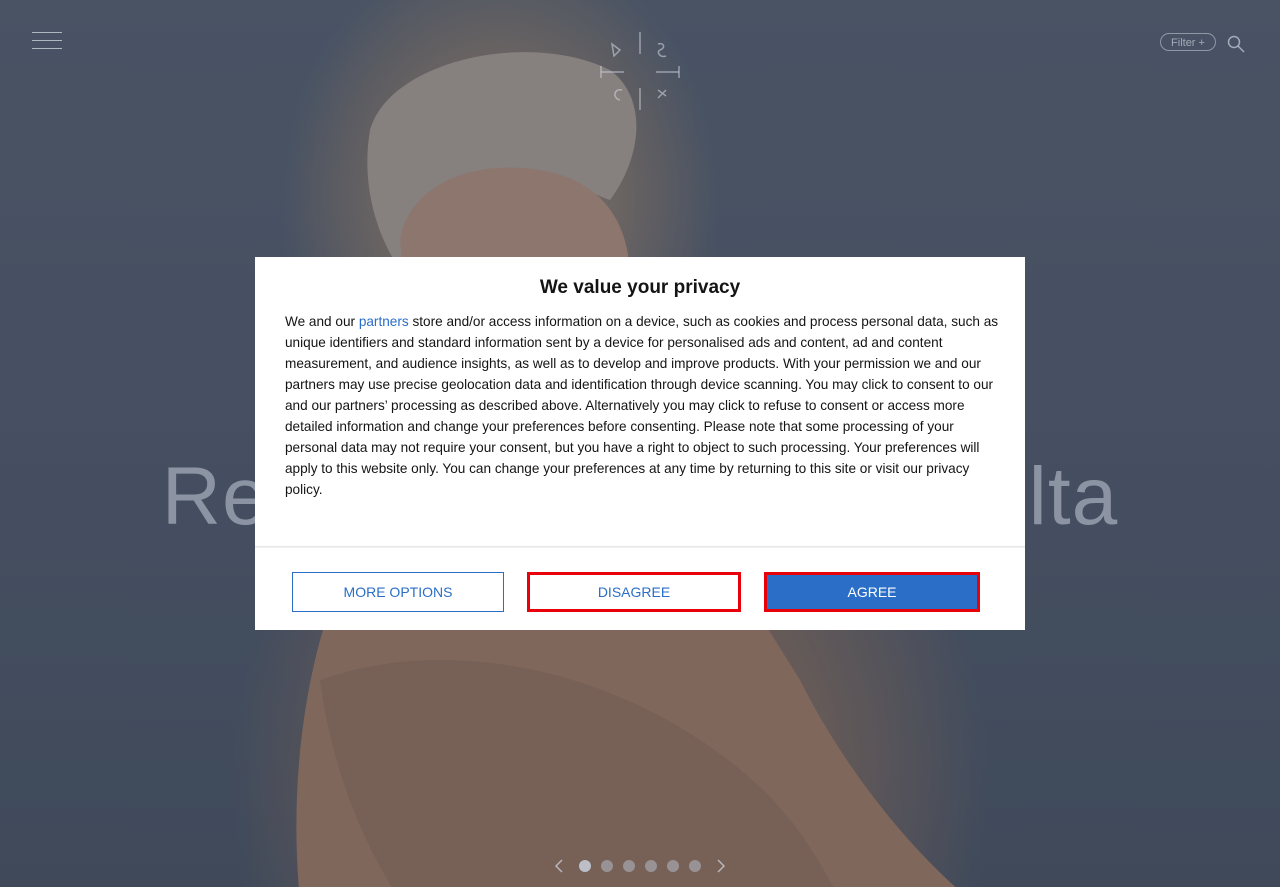  What do you see at coordinates (640, 287) in the screenshot?
I see `consent-title: We value your privacy` at bounding box center [640, 287].